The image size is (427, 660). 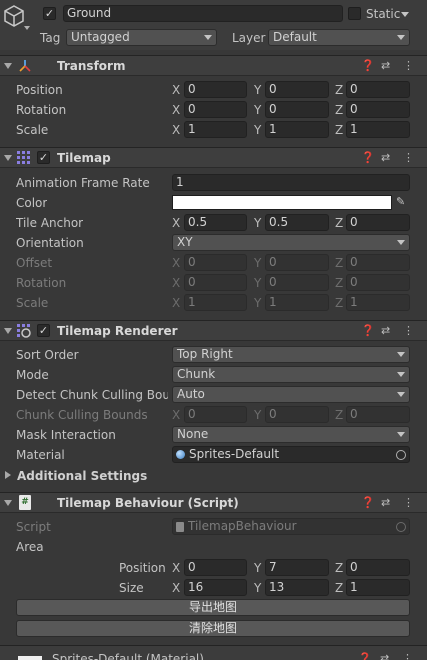 What do you see at coordinates (291, 434) in the screenshot?
I see `renderer-mask-dropdown: None` at bounding box center [291, 434].